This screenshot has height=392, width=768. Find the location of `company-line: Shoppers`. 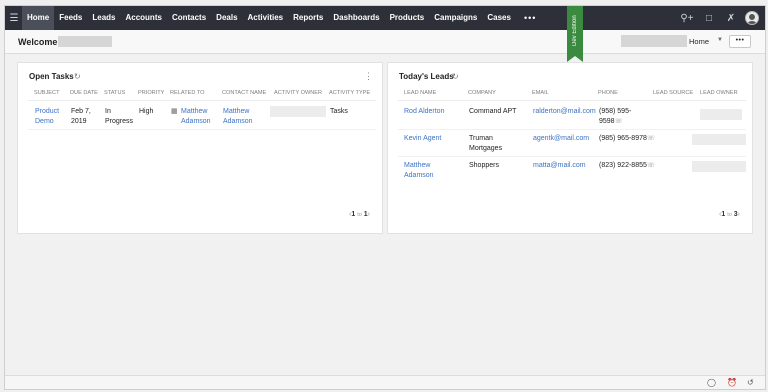

company-line: Shoppers is located at coordinates (484, 165).